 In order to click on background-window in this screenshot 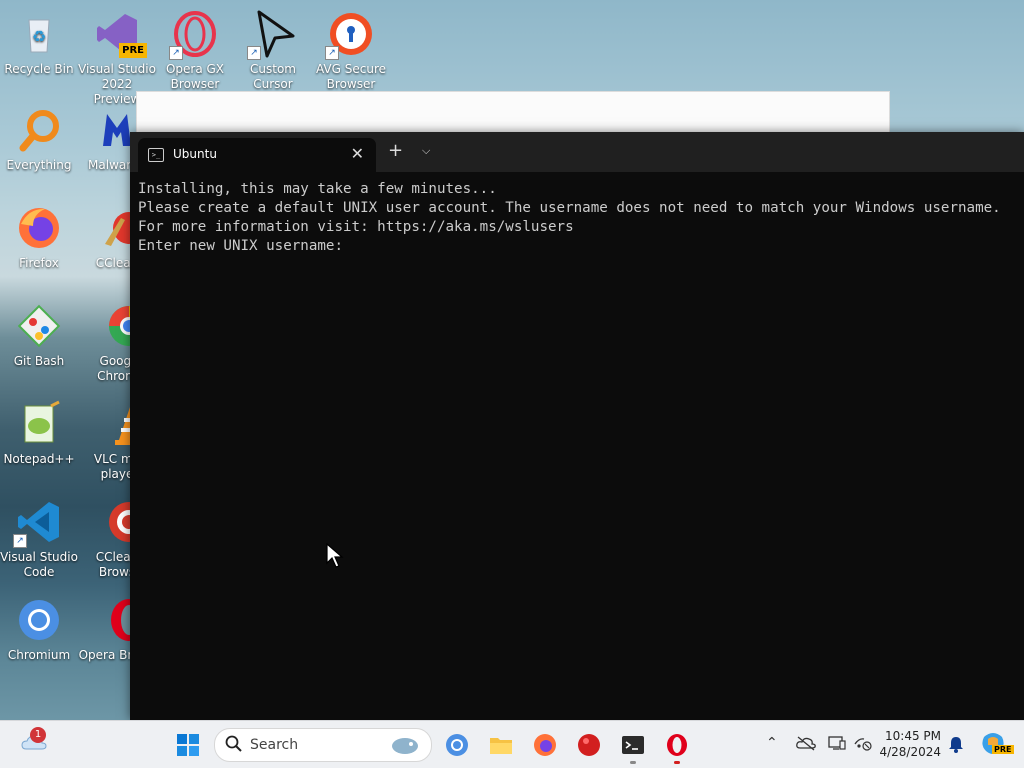, I will do `click(513, 112)`.